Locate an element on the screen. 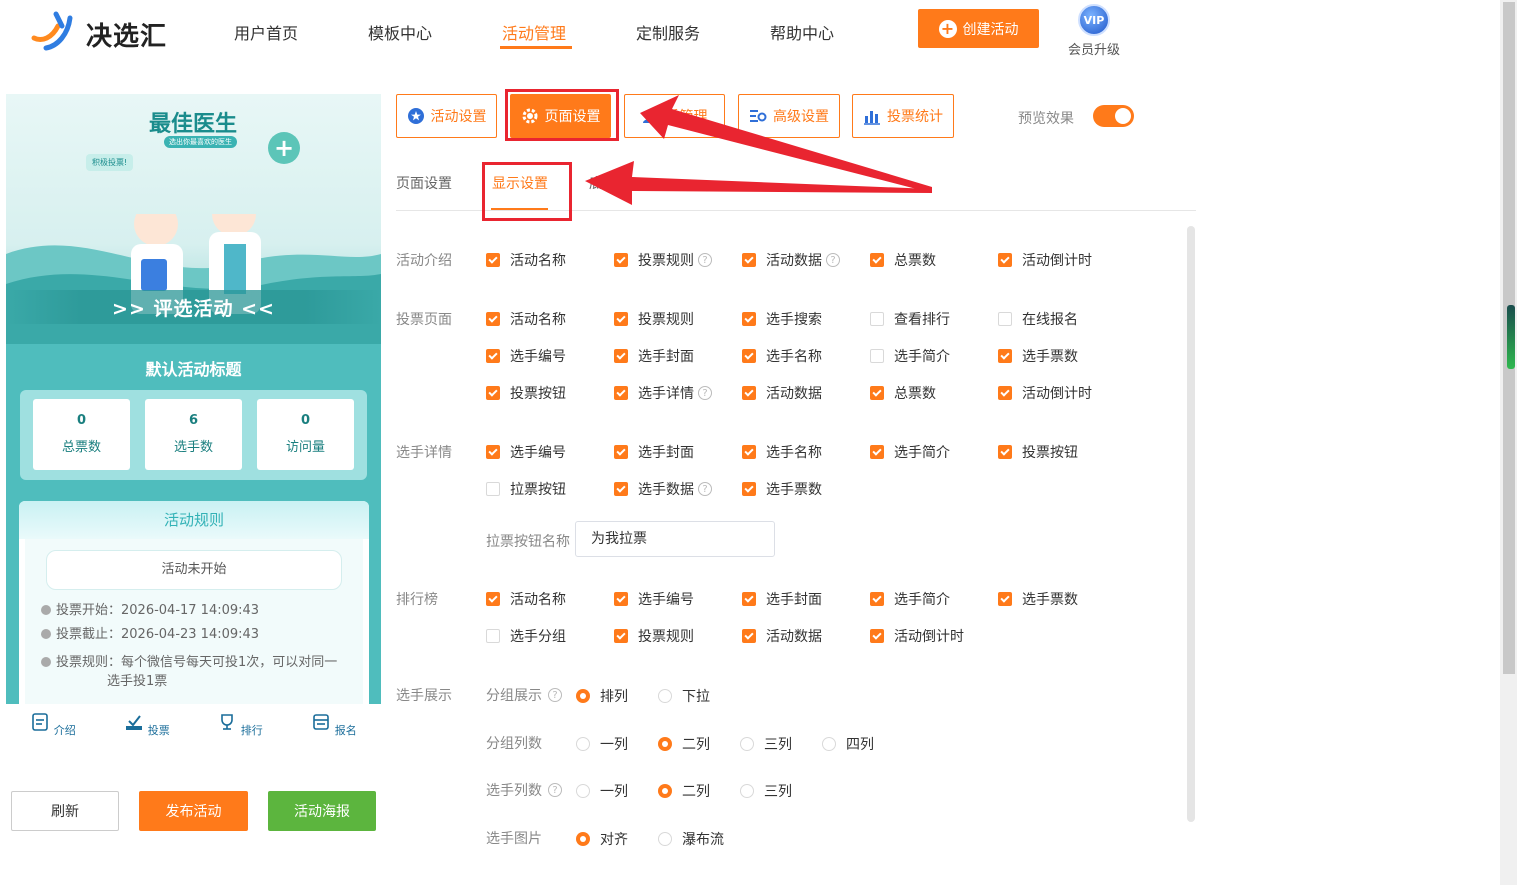  preview-effect-toggle is located at coordinates (1113, 116).